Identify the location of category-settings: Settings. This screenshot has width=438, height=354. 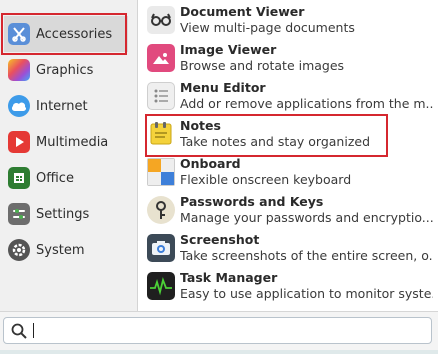
(66, 214).